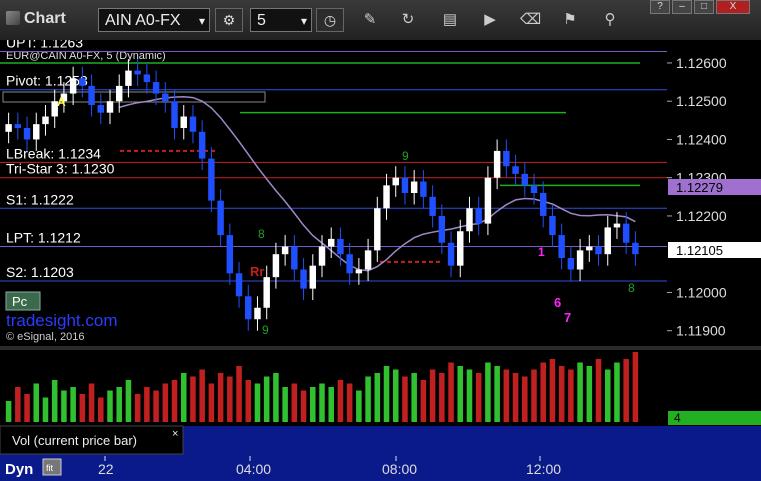 The height and width of the screenshot is (481, 761). Describe the element at coordinates (399, 469) in the screenshot. I see `time-tick-label: 08:00` at that location.